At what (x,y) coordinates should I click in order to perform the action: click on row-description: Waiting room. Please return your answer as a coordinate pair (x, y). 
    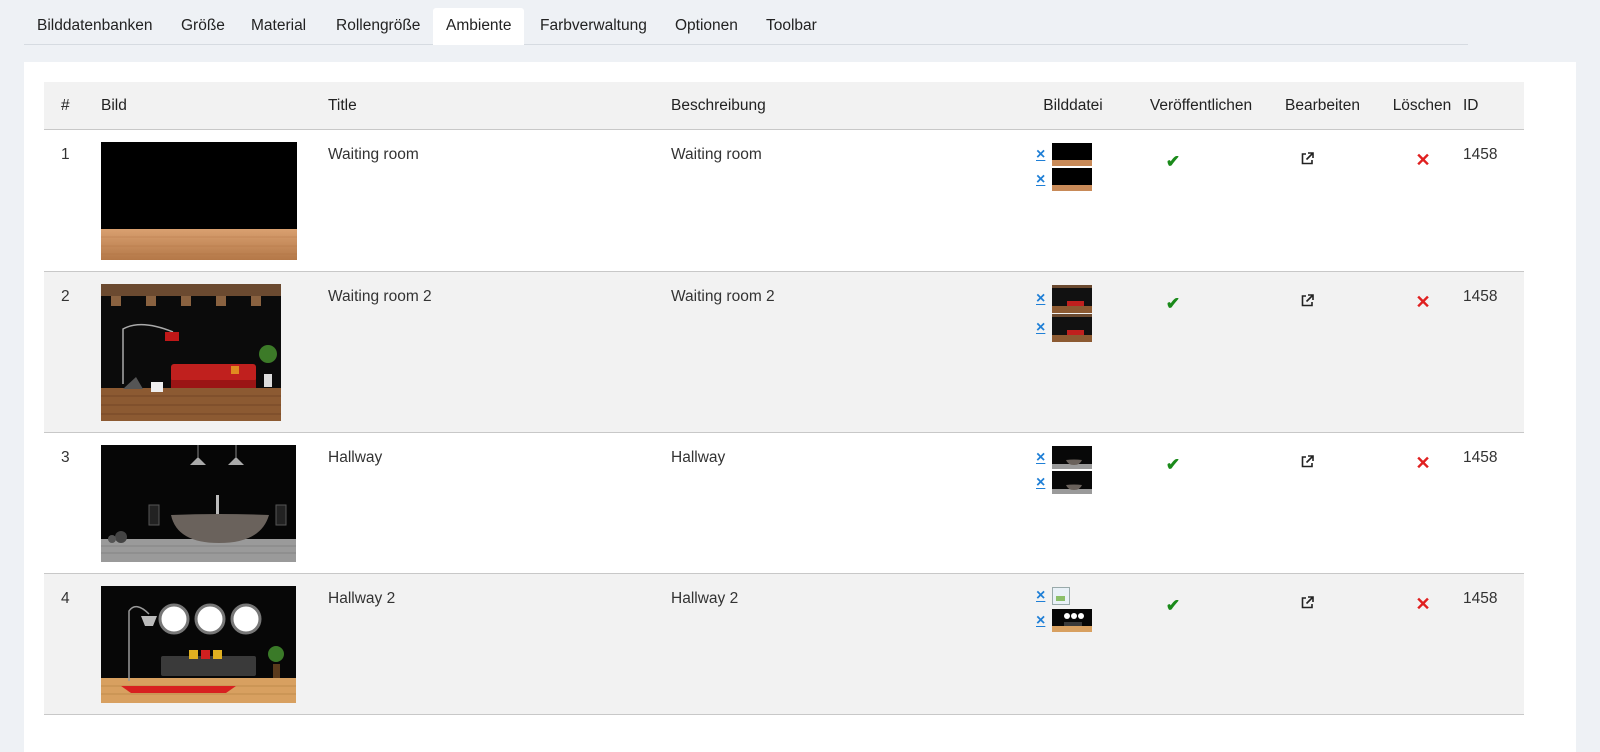
    Looking at the image, I should click on (716, 154).